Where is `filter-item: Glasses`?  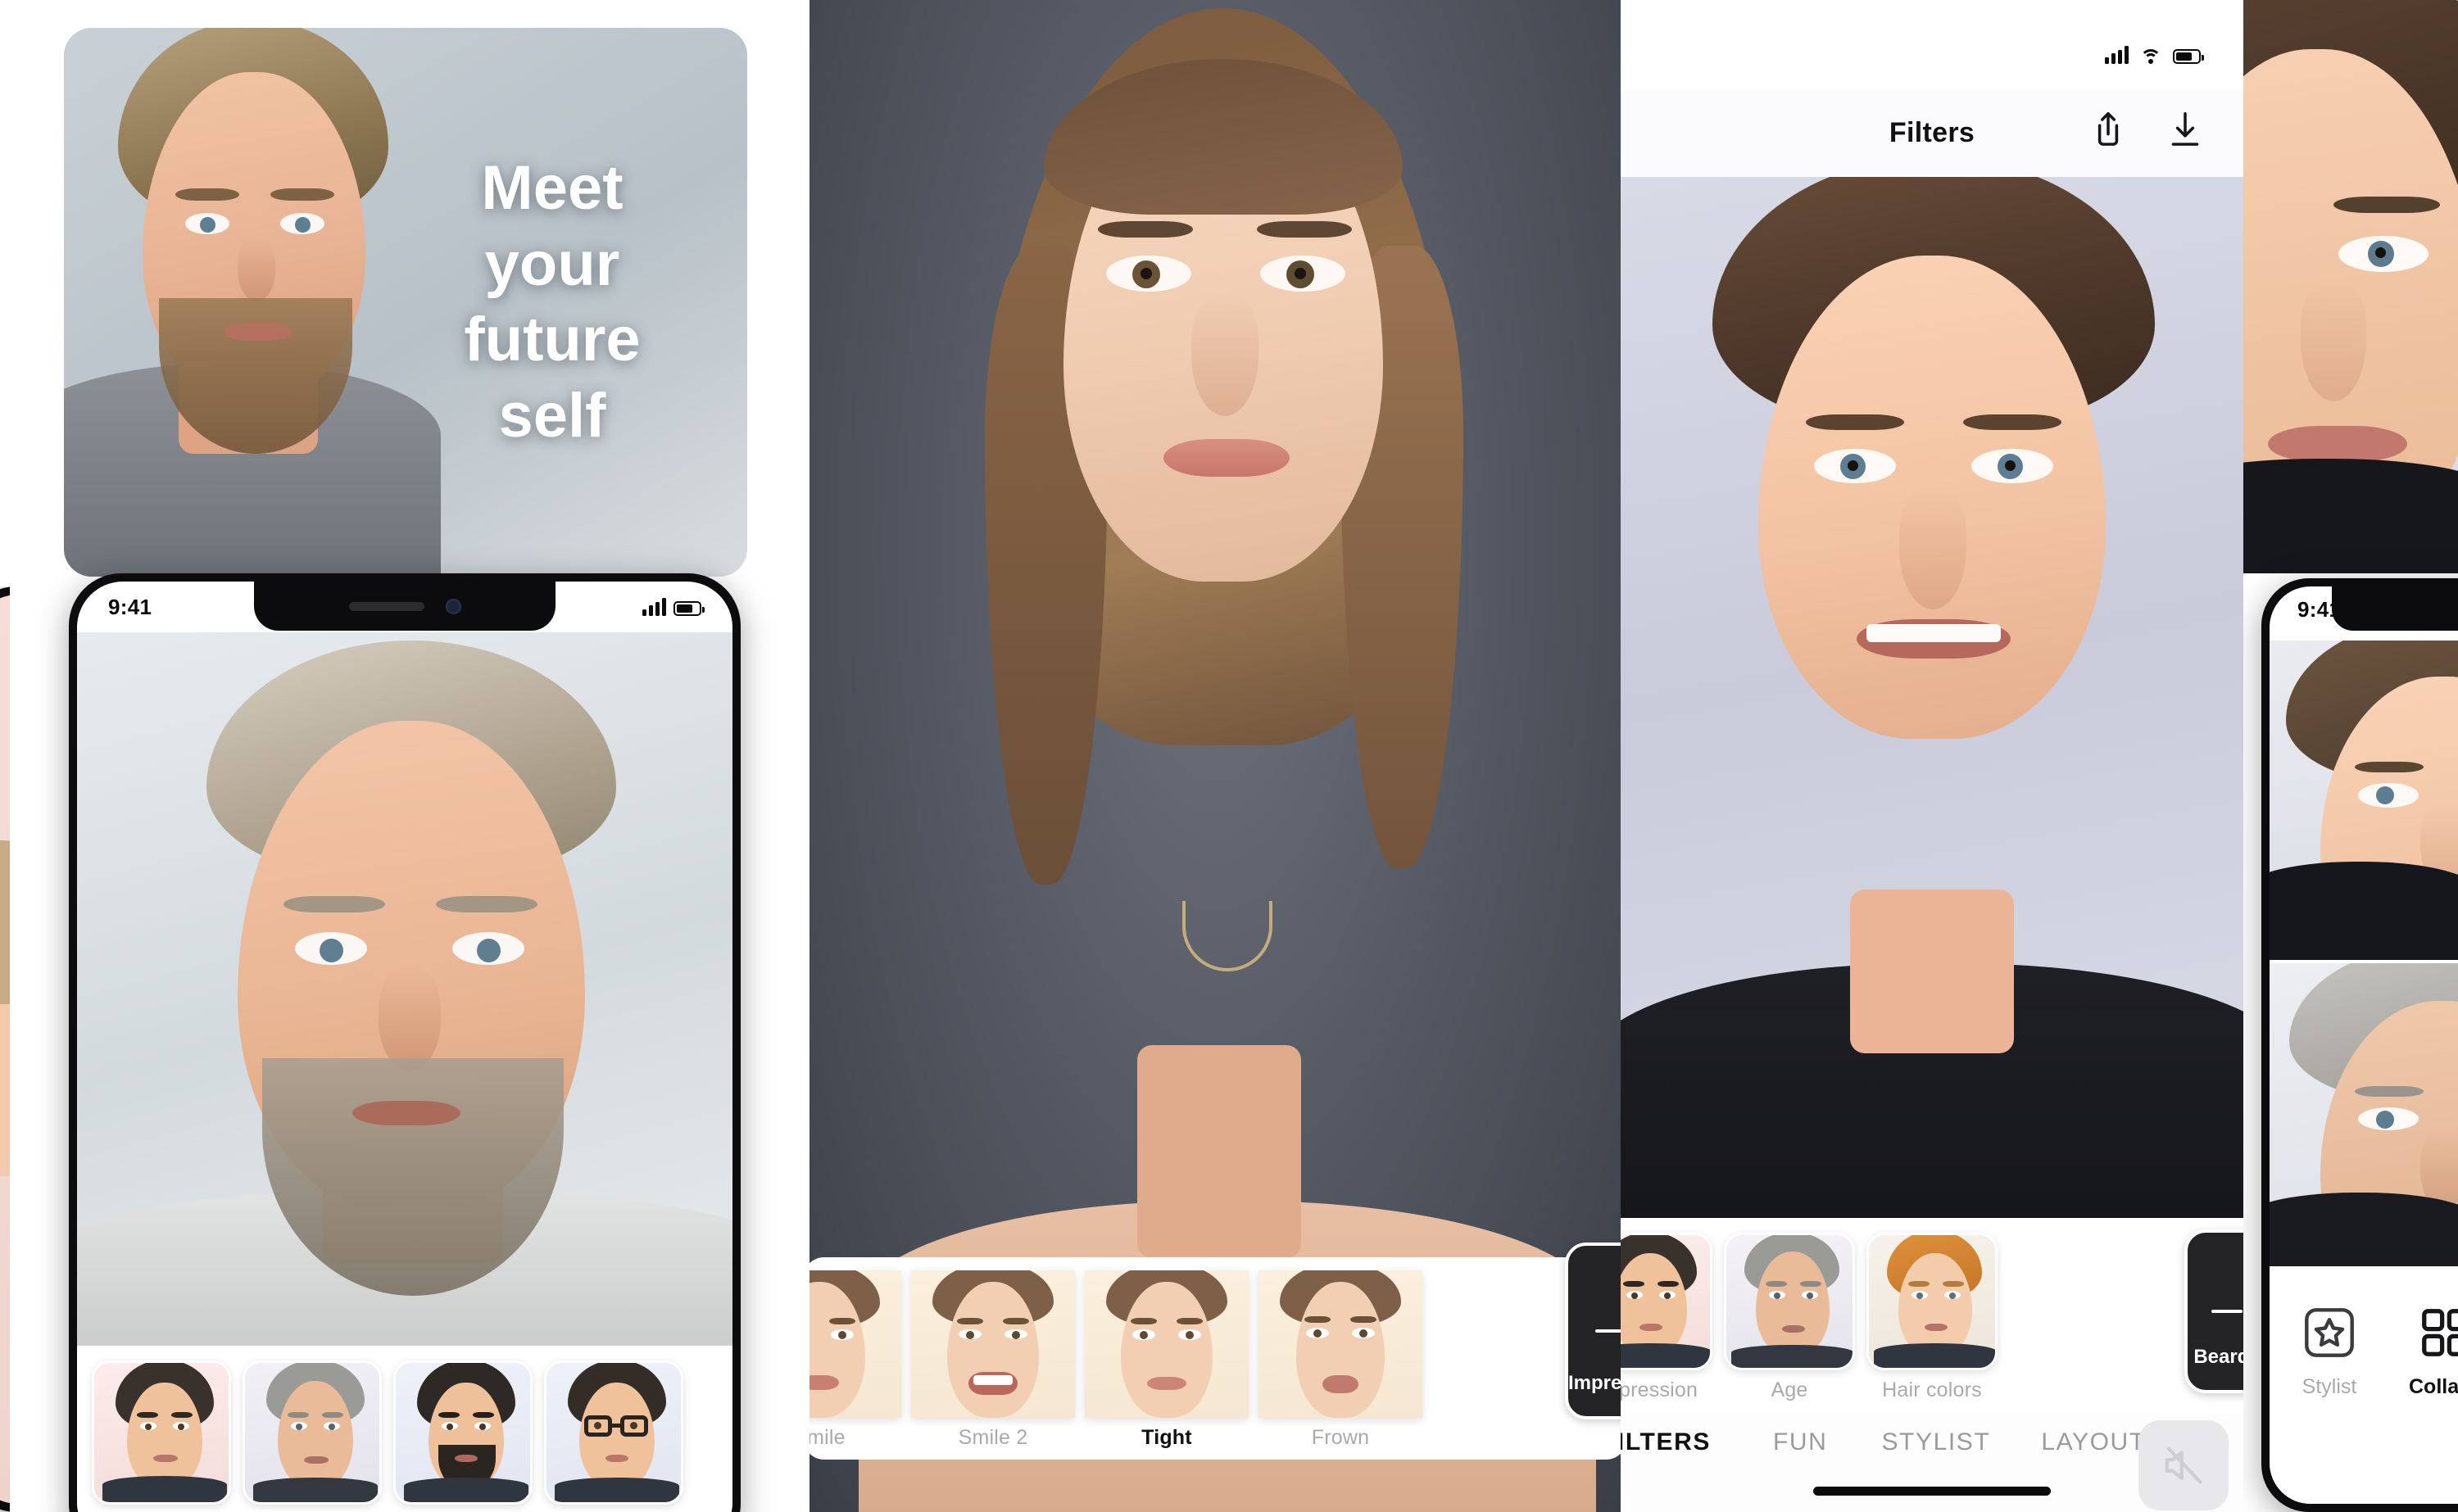
filter-item: Glasses is located at coordinates (613, 1436).